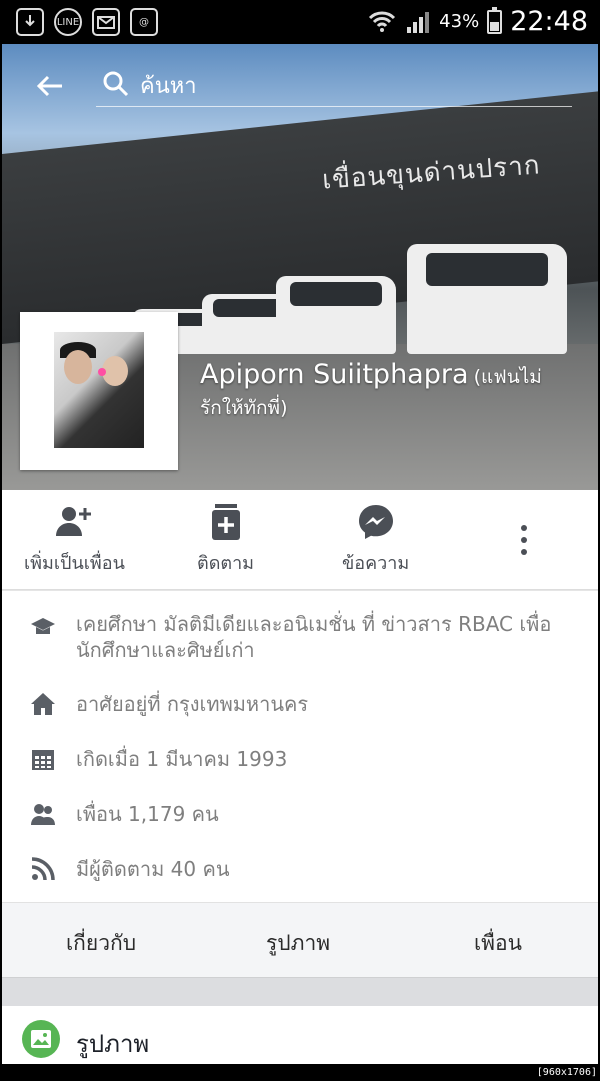  What do you see at coordinates (300, 86) in the screenshot?
I see `top-bar: ค้นหา` at bounding box center [300, 86].